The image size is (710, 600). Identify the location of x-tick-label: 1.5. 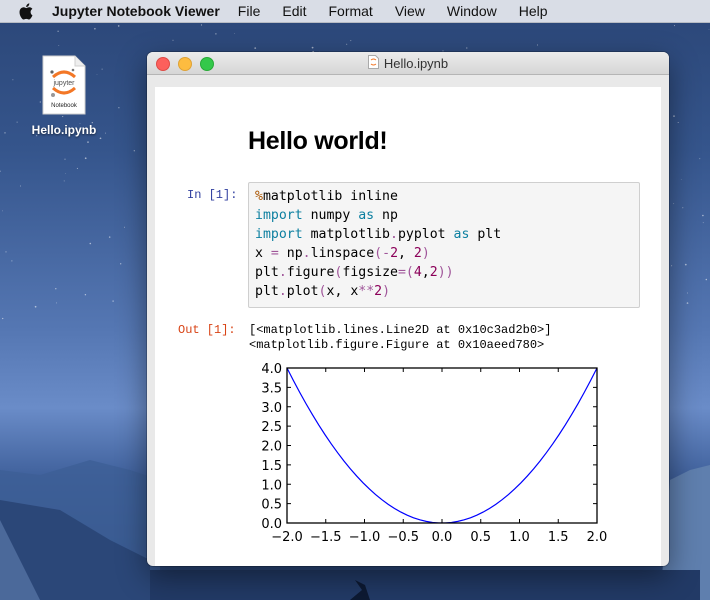
(558, 537).